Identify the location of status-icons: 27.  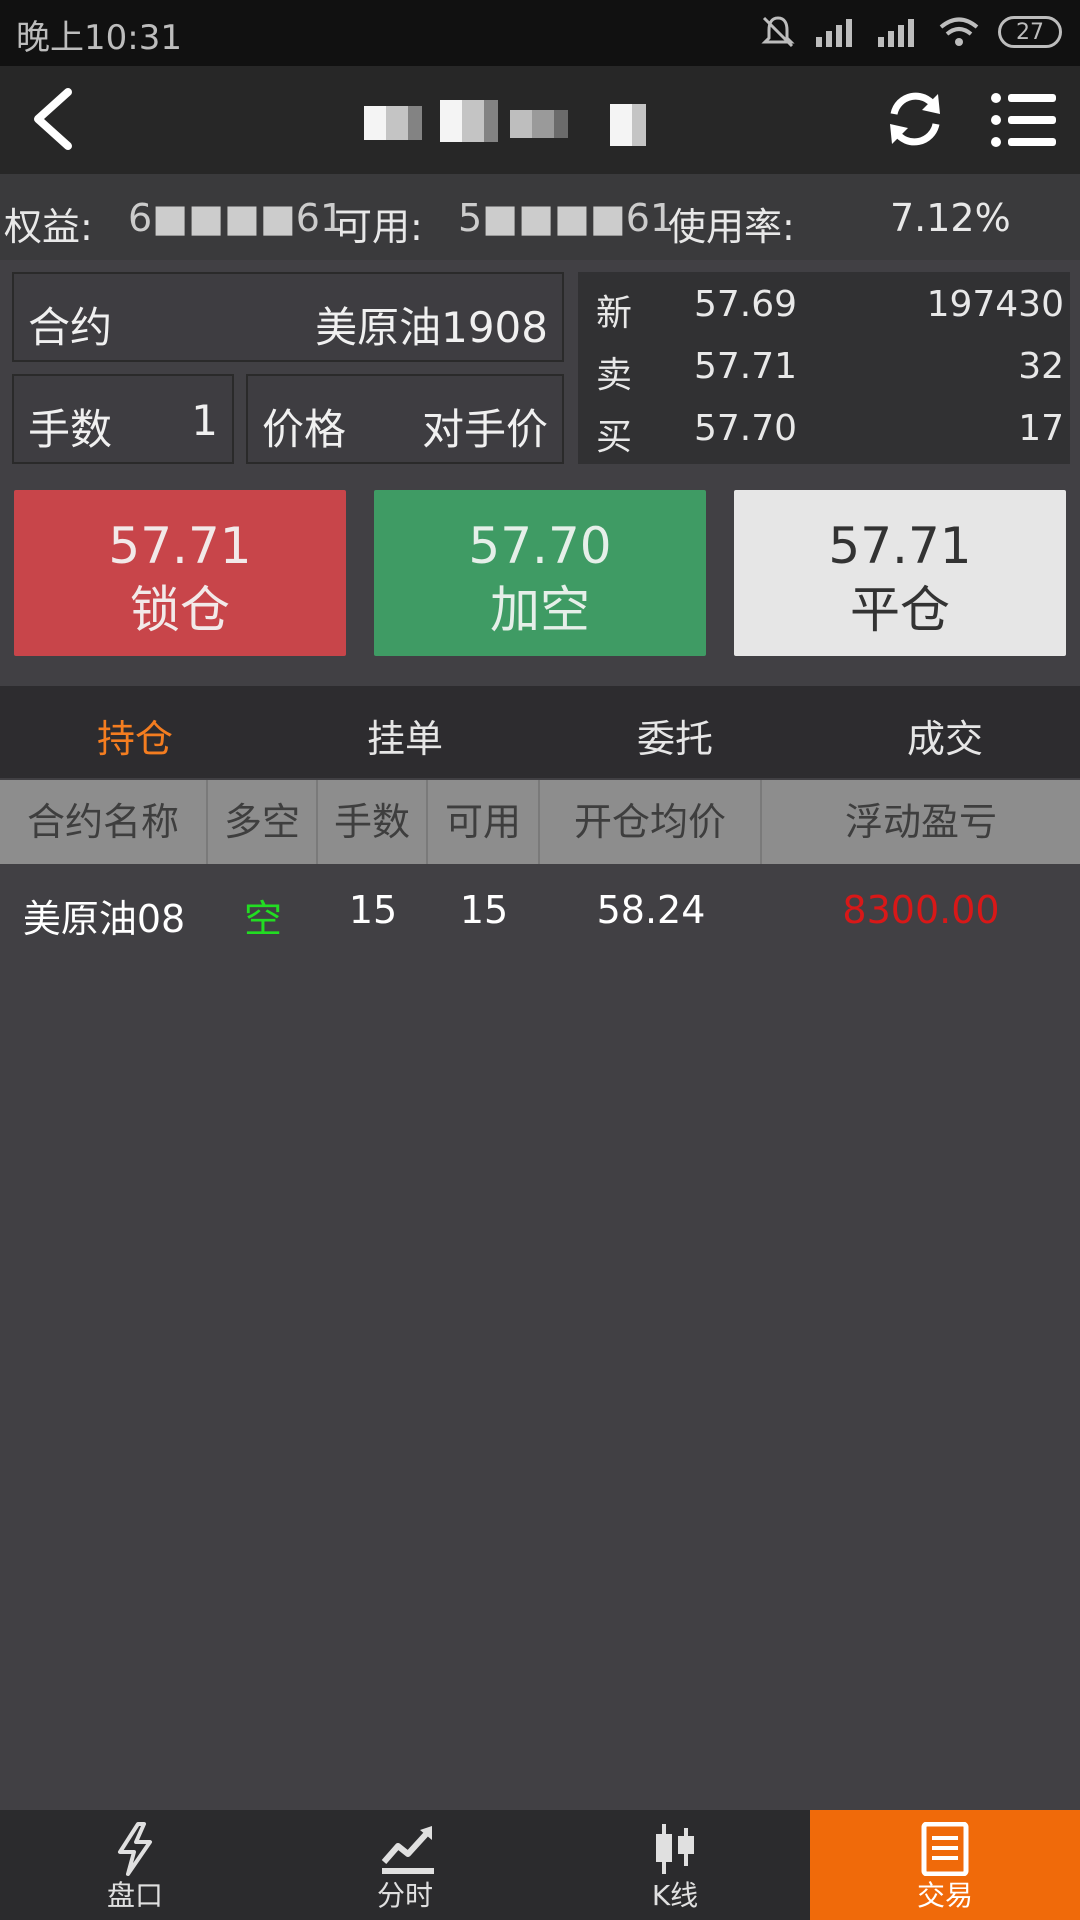
(911, 32).